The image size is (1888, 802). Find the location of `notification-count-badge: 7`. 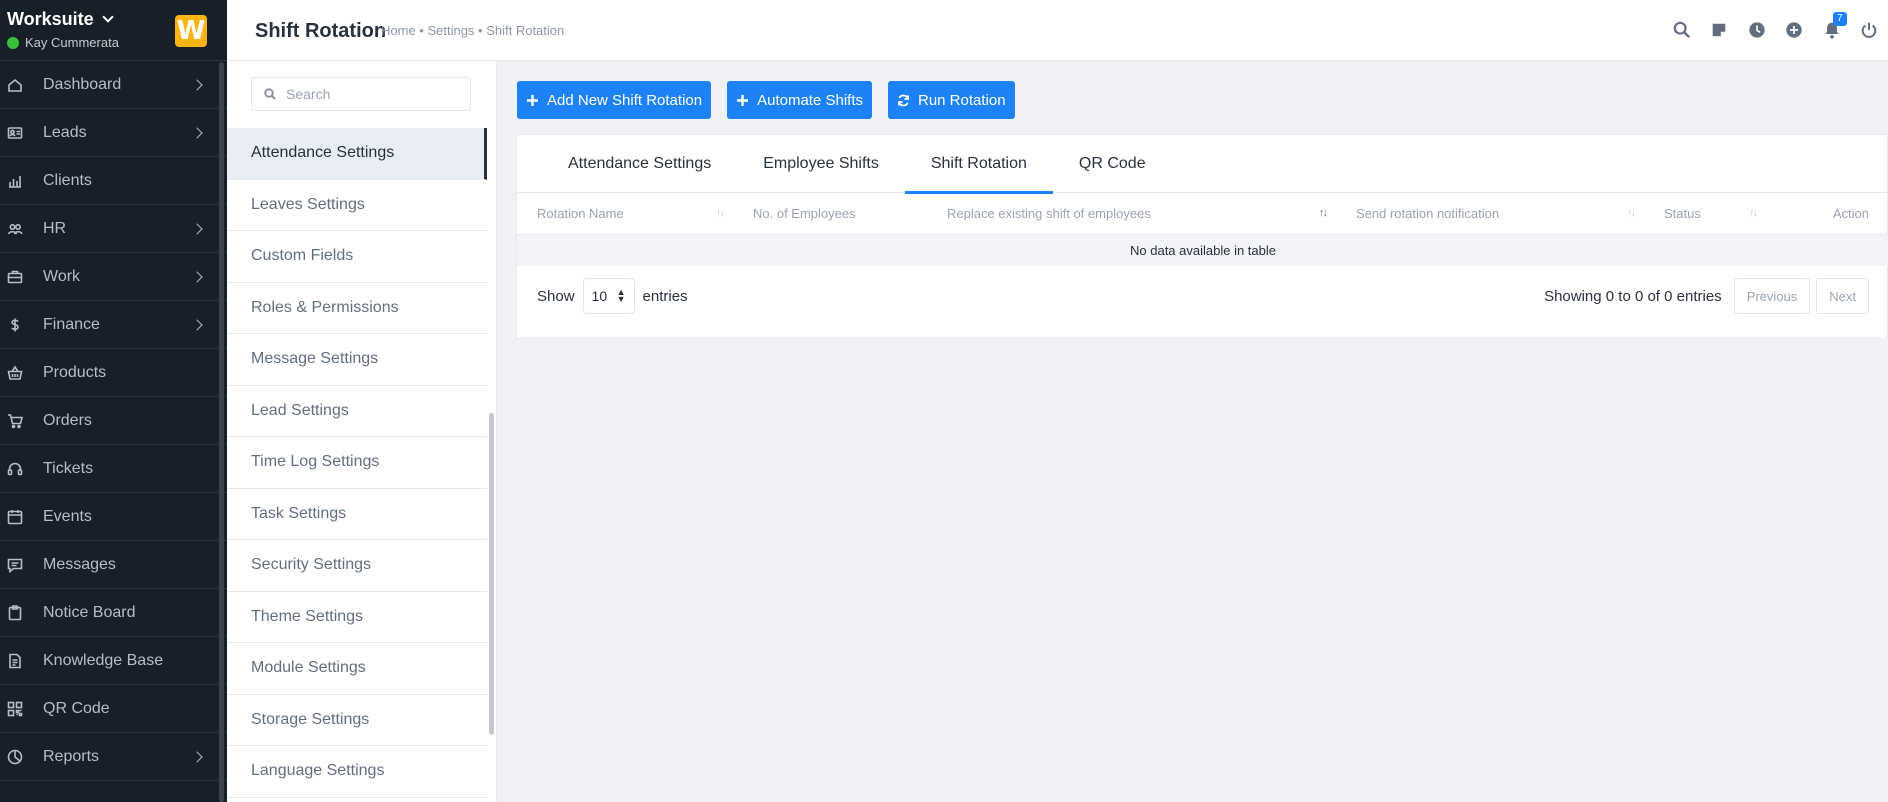

notification-count-badge: 7 is located at coordinates (1840, 19).